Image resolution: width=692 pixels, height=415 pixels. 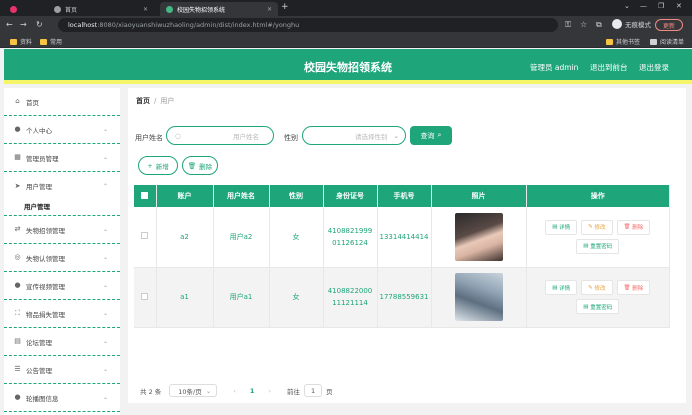 I want to click on reading-list-label: 阅读清单, so click(x=672, y=42).